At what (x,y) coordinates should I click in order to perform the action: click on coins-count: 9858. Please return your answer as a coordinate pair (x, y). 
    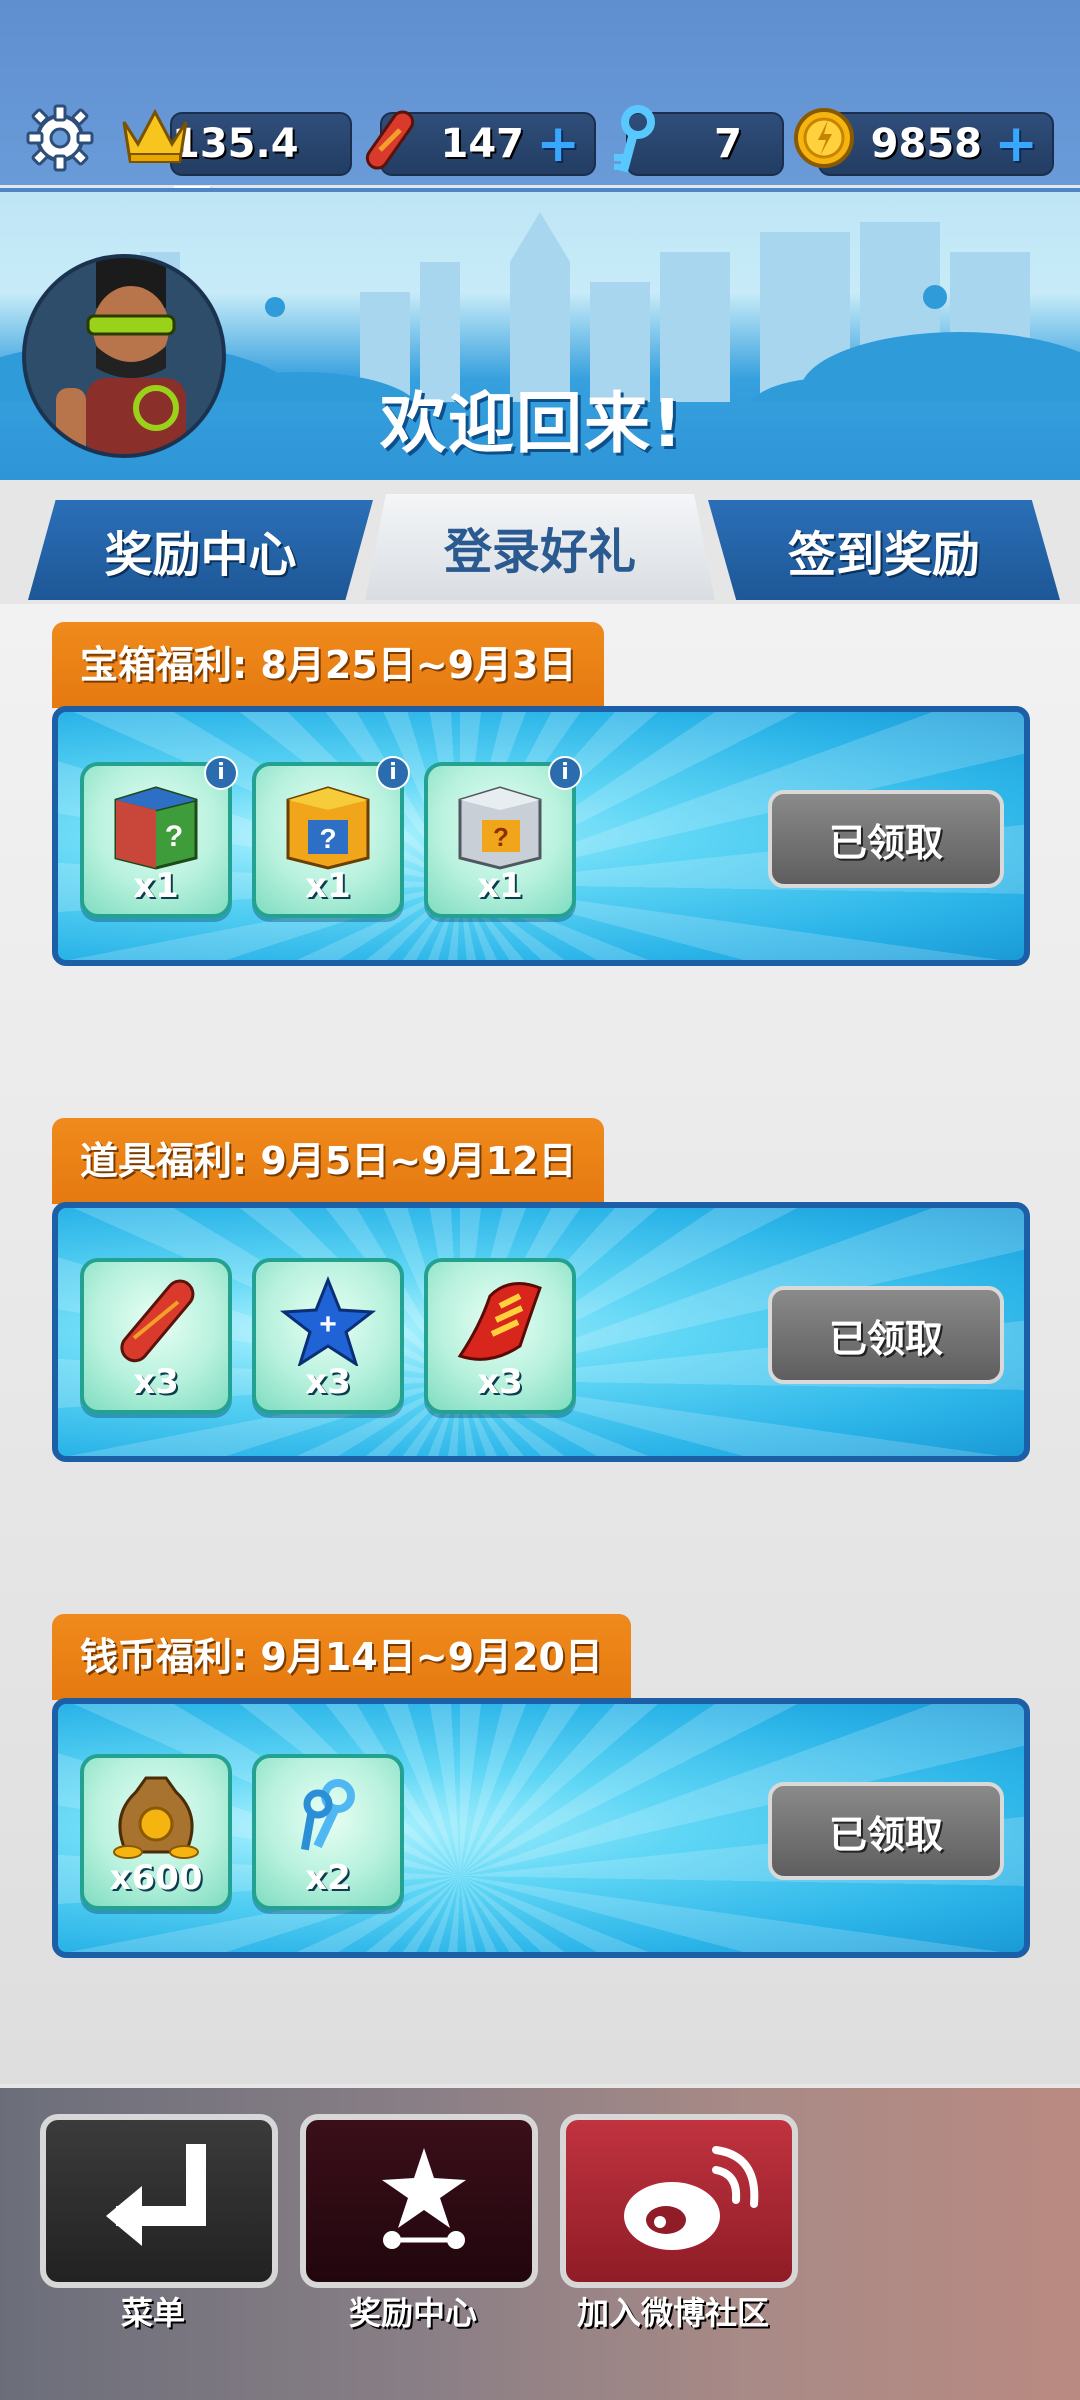
    Looking at the image, I should click on (926, 144).